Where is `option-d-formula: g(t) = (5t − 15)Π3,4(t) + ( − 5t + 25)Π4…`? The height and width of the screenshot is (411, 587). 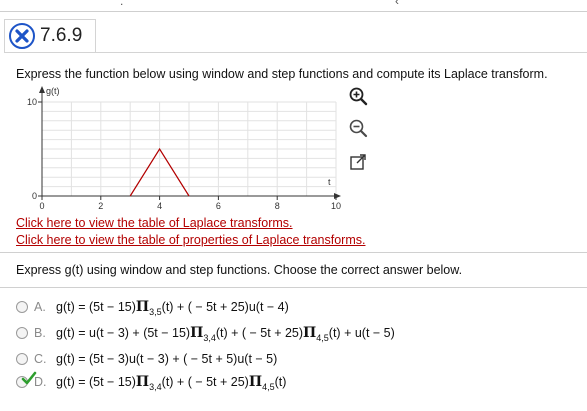 option-d-formula: g(t) = (5t − 15)Π3,4(t) + ( − 5t + 25)Π4… is located at coordinates (171, 383).